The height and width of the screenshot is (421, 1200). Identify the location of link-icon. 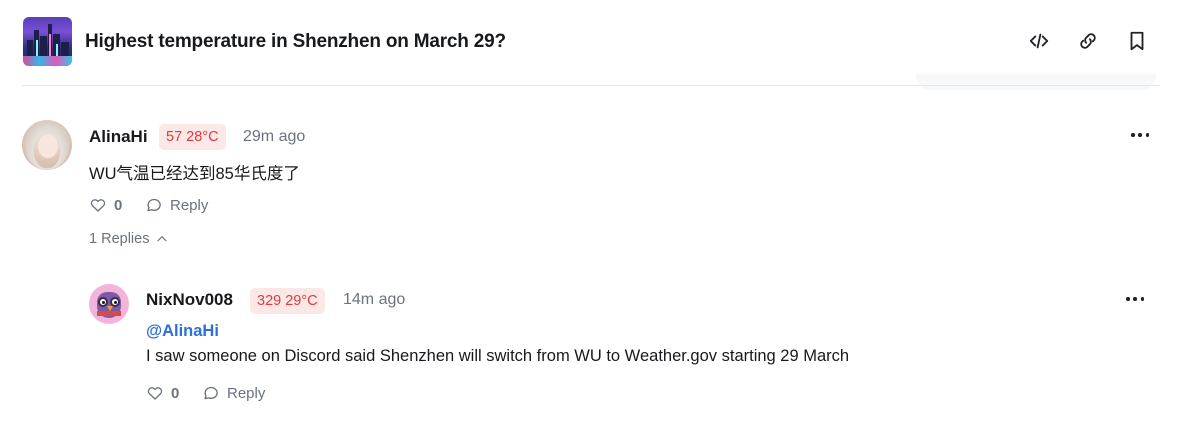
(1088, 41).